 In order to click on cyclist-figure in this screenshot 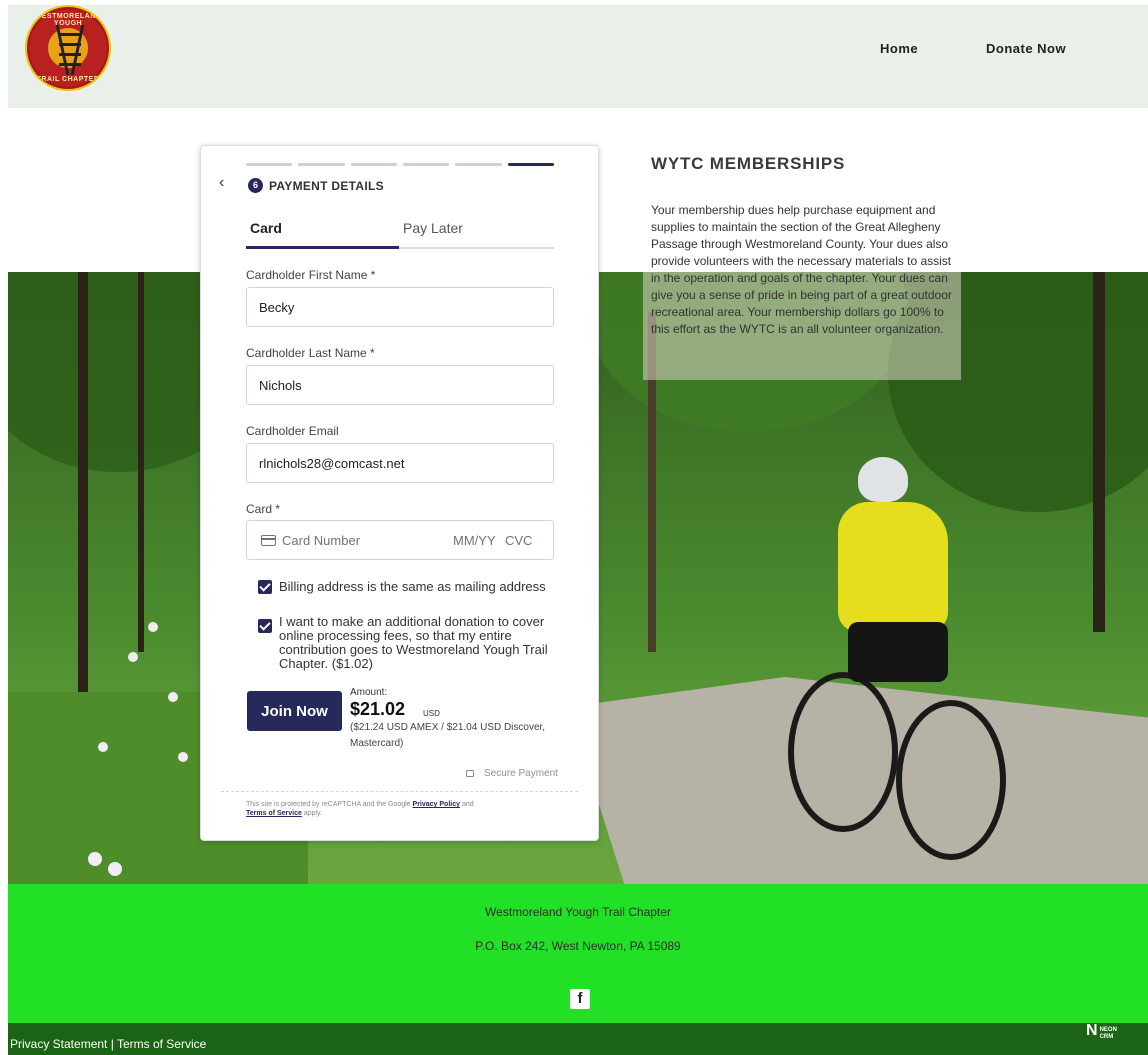, I will do `click(898, 662)`.